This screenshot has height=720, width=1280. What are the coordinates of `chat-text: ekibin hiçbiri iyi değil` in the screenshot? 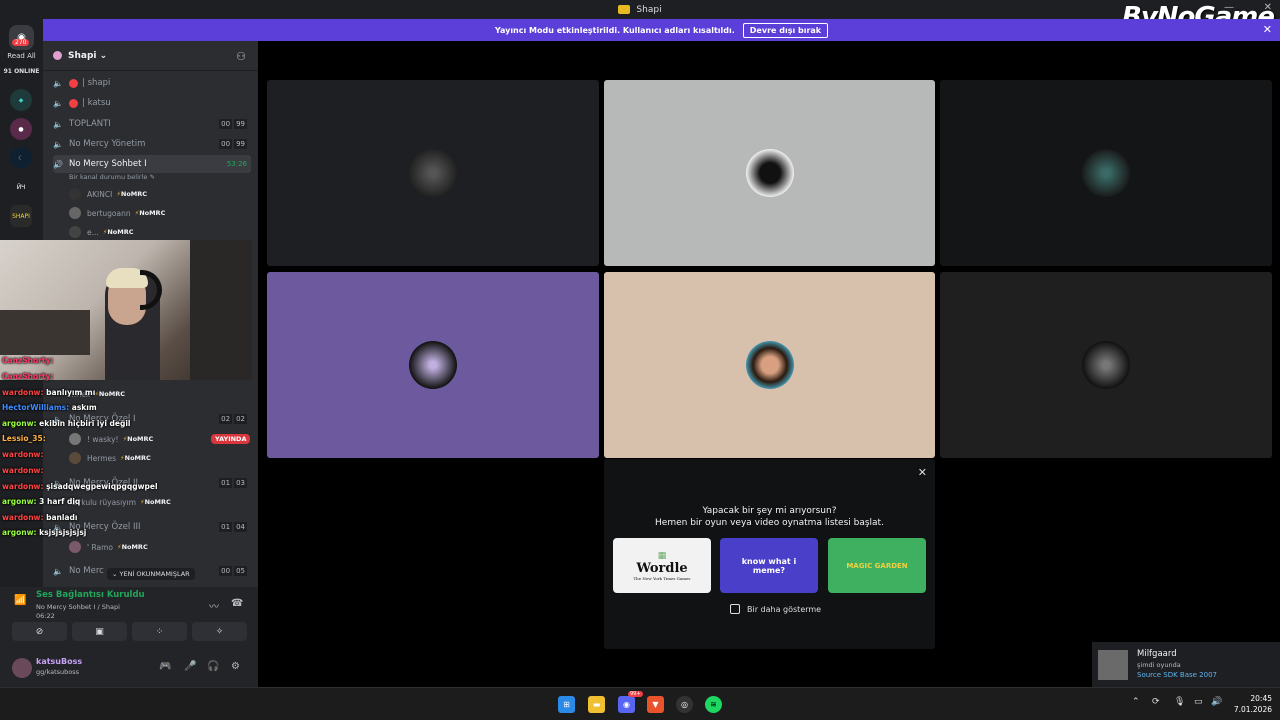 It's located at (83, 423).